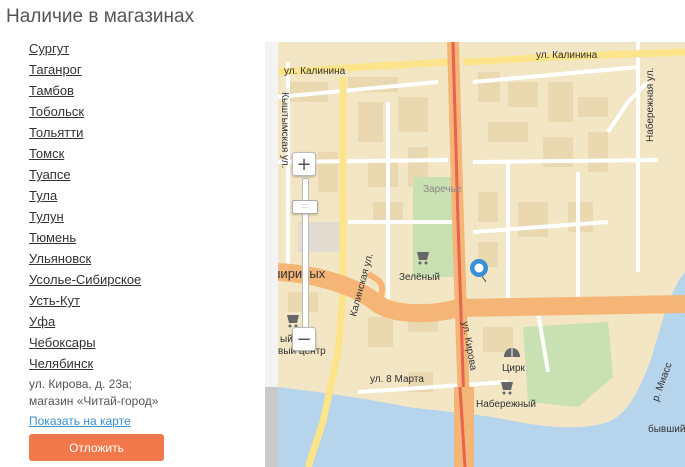  Describe the element at coordinates (397, 379) in the screenshot. I see `map-label: ул. 8 Марта` at that location.